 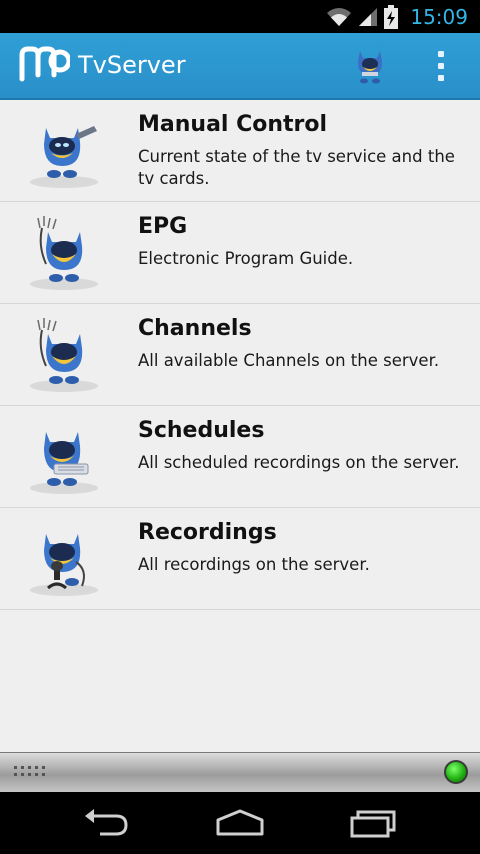 I want to click on menu-item-title: Schedules, so click(x=201, y=430).